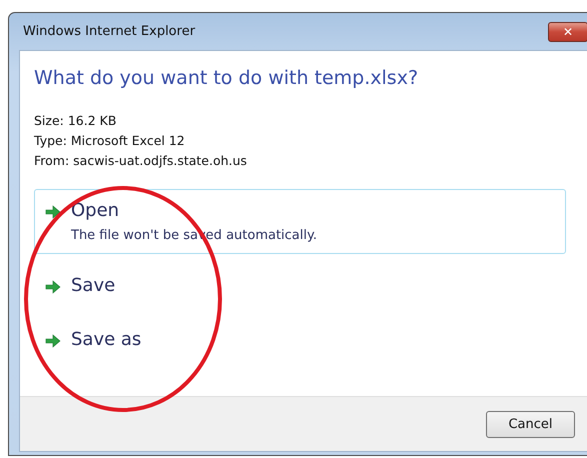  Describe the element at coordinates (140, 161) in the screenshot. I see `file-detail: From: sacwis-uat.odjfs.state.oh.us` at that location.